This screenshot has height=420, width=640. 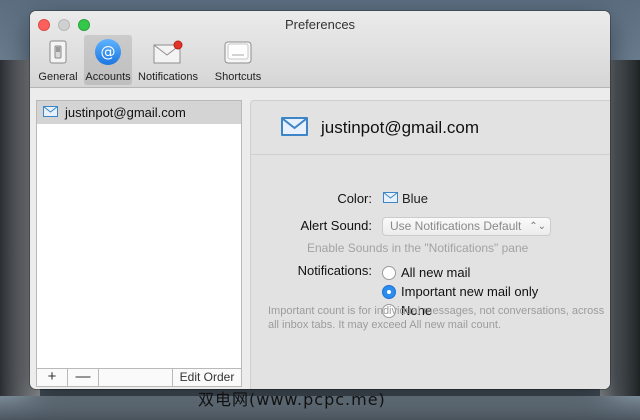 I want to click on notifications-label: Notifications:, so click(x=334, y=270).